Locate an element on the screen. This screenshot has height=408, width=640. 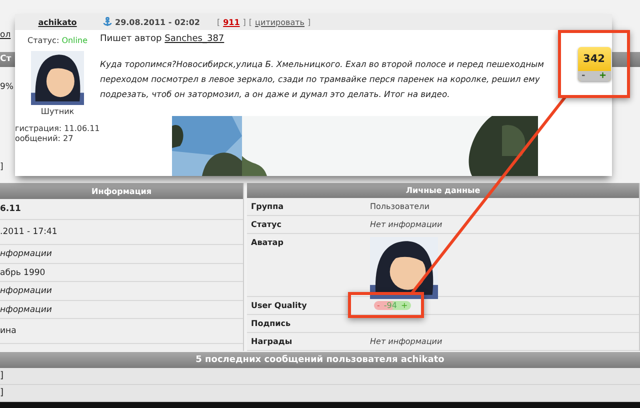
rating-value: 342 is located at coordinates (594, 59).